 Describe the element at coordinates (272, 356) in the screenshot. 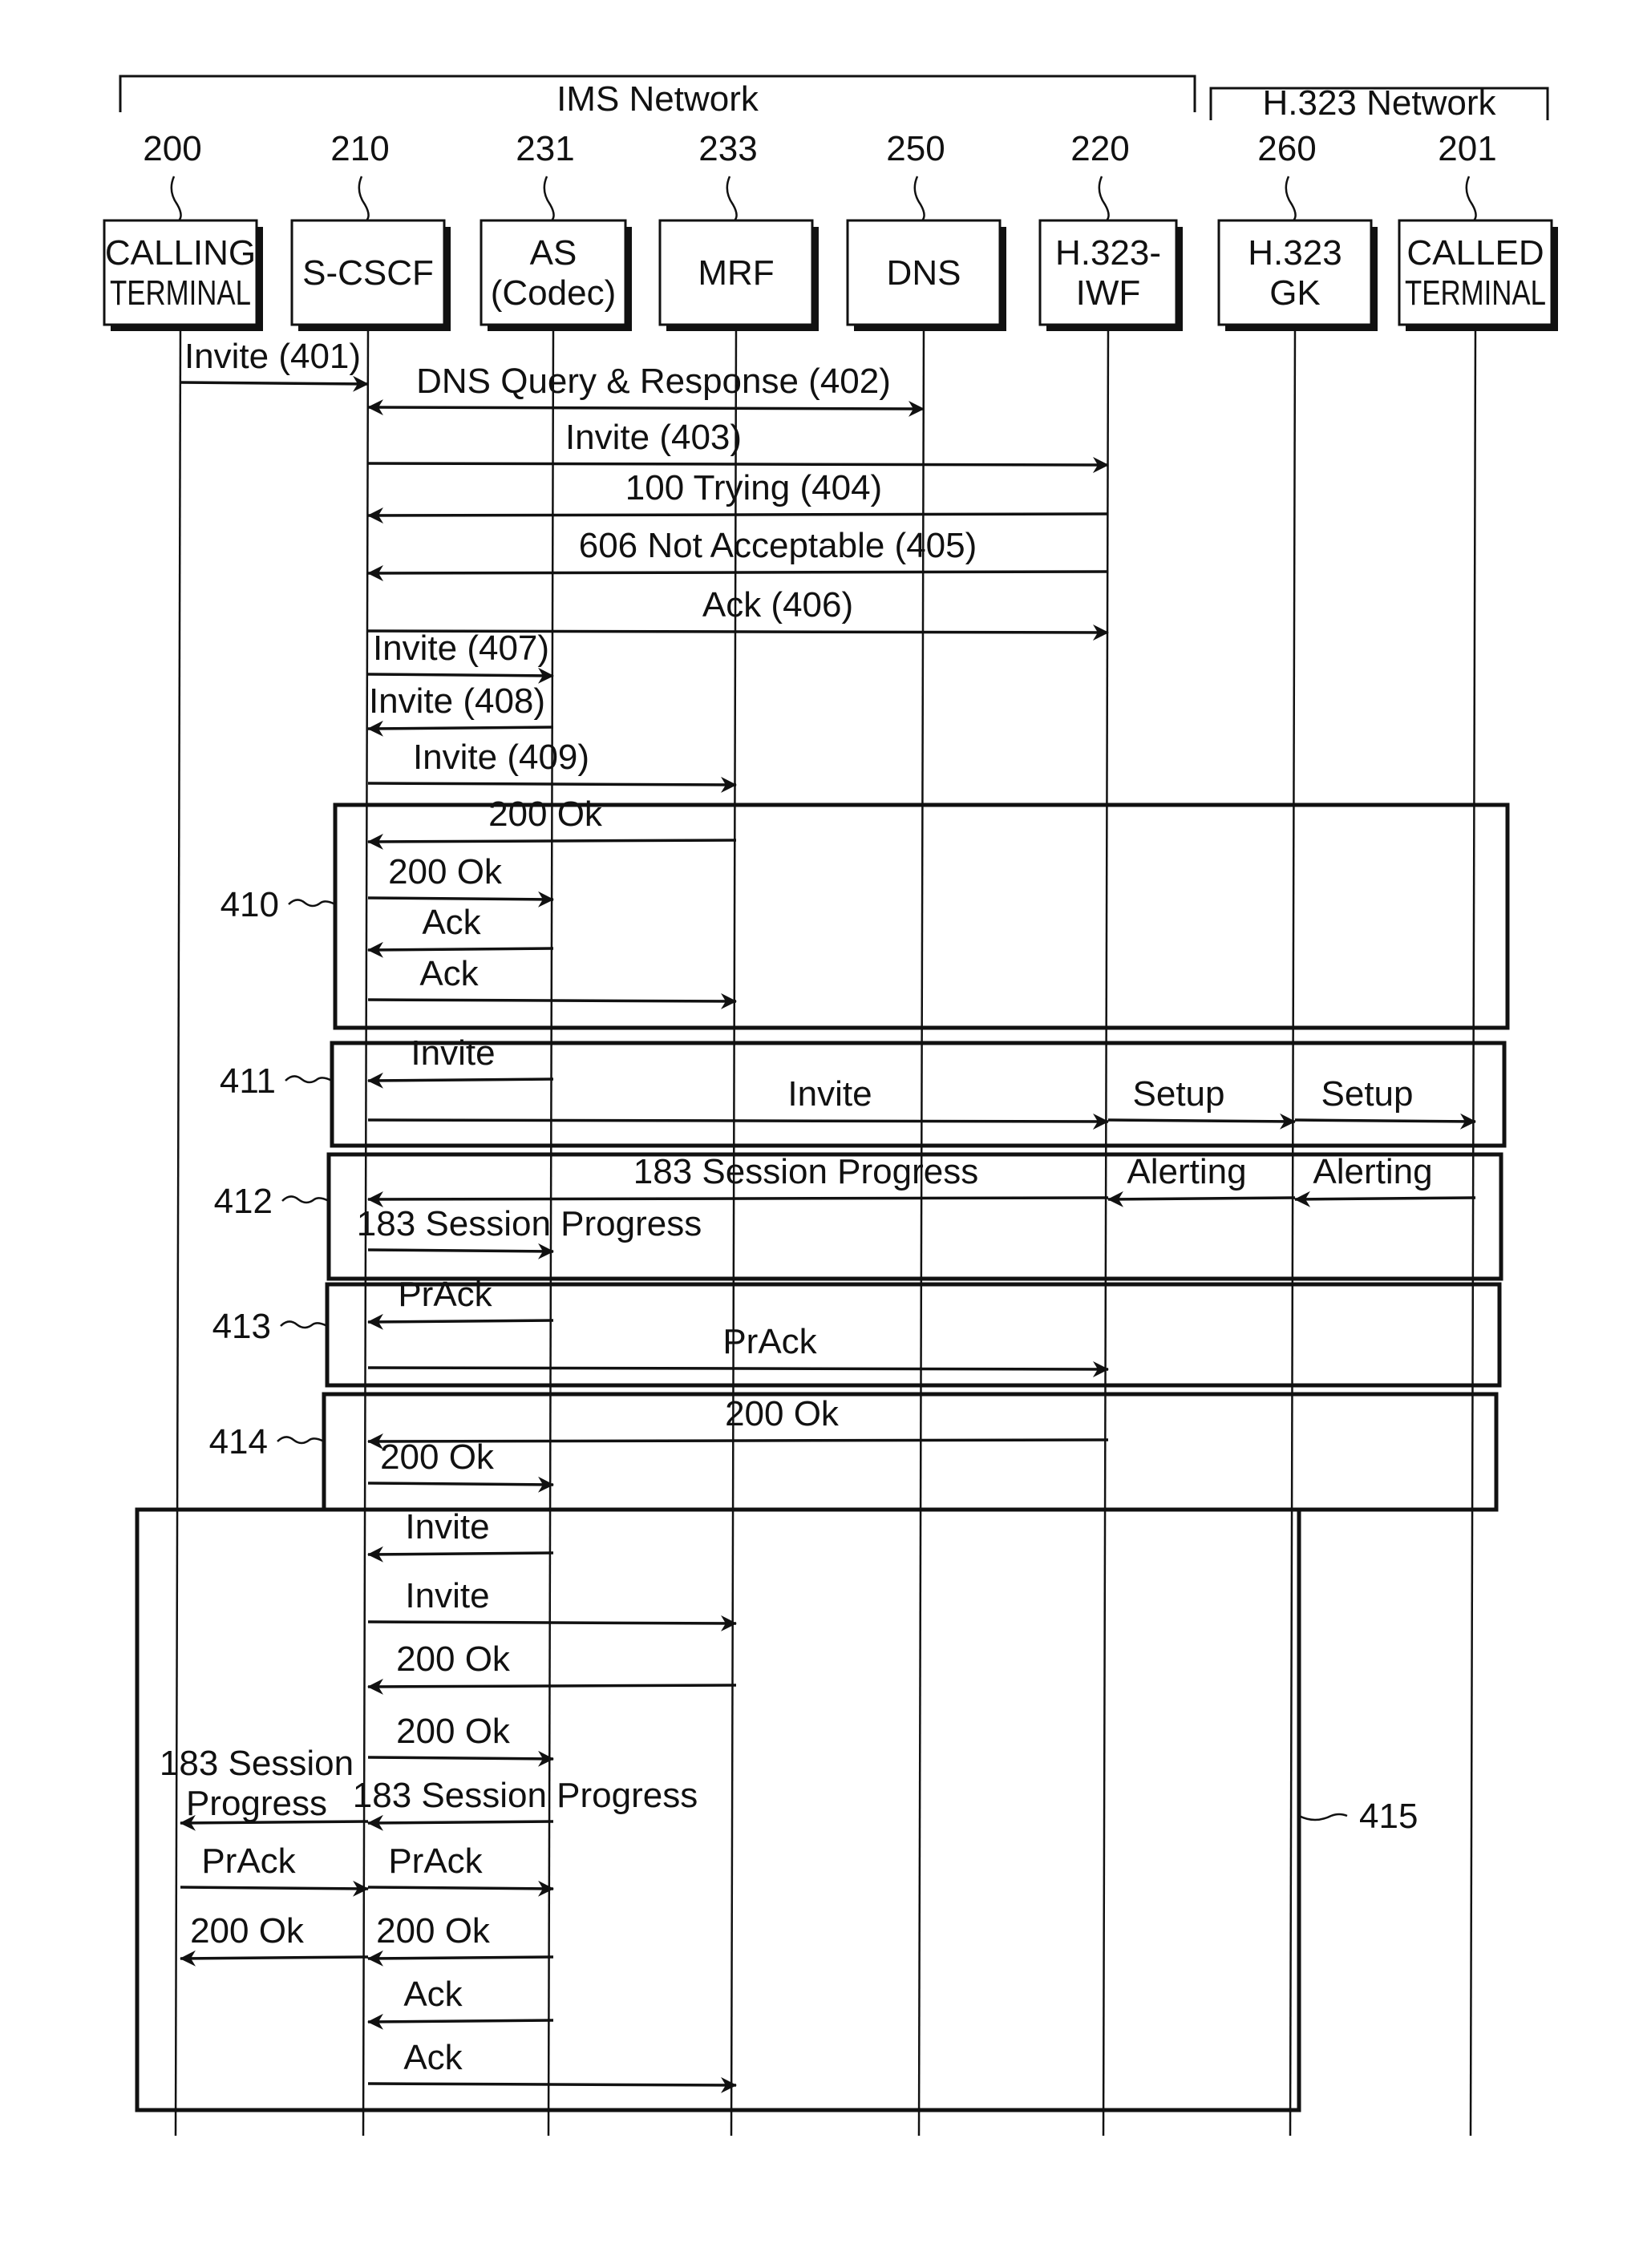

I see `message-label: Invite (401)` at that location.